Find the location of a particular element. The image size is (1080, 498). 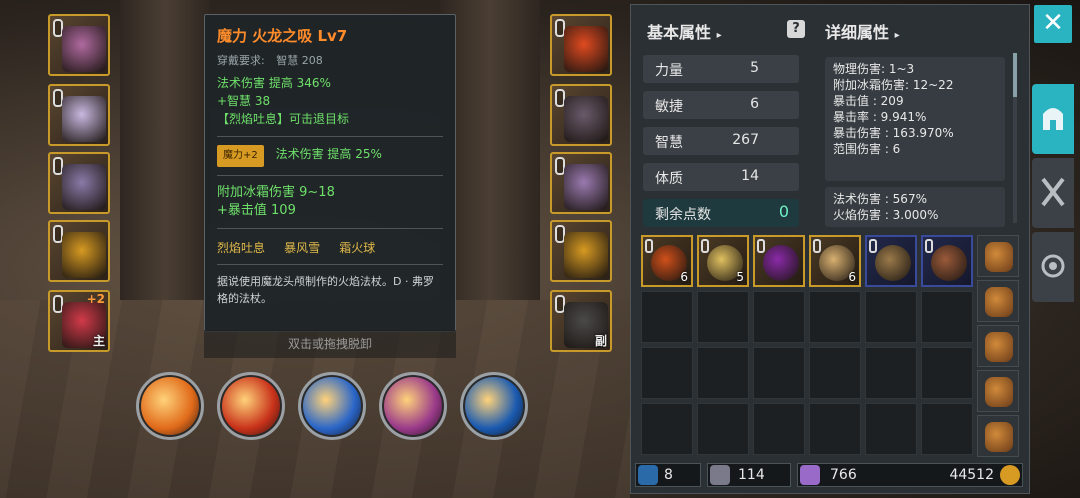

item-stat-line: 法术伤害 提高 346% is located at coordinates (274, 83).